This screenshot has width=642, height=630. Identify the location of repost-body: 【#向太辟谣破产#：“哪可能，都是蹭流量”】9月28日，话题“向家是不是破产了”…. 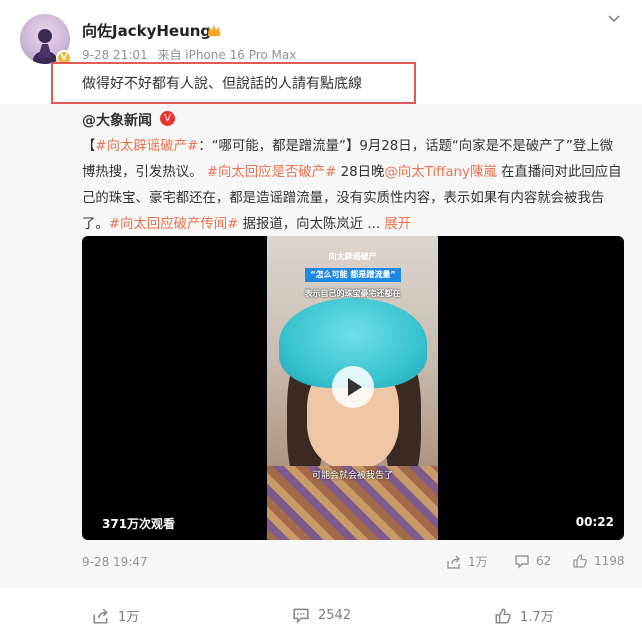
(352, 186).